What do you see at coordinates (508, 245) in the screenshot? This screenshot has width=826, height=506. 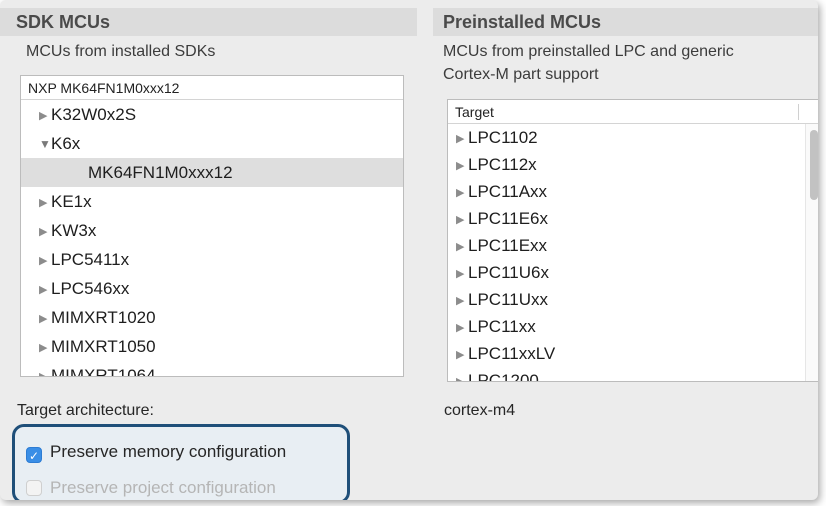 I see `preinstalled-tree-item-label: LPC11Exx` at bounding box center [508, 245].